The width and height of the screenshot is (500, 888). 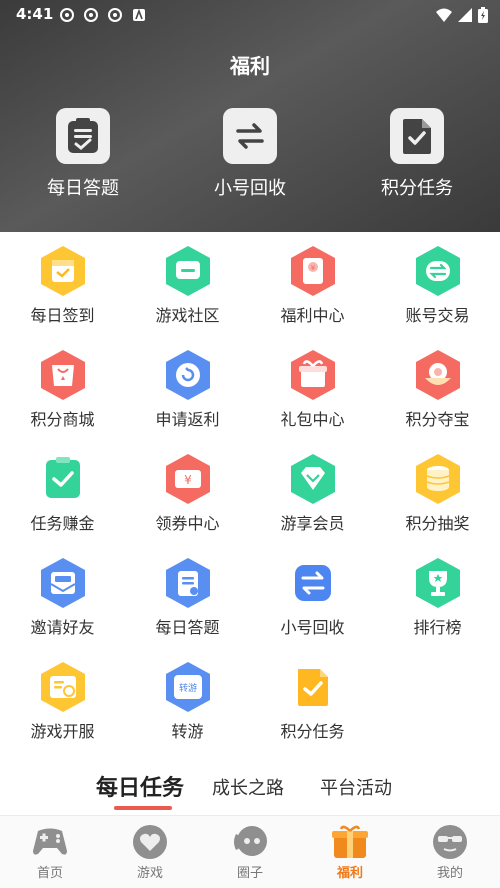 I want to click on grid-item-label: 小号回收, so click(x=312, y=627).